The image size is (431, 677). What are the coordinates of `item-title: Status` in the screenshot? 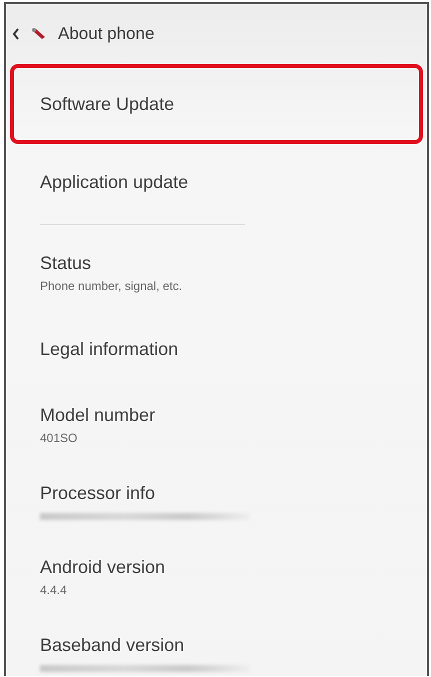 It's located at (66, 263).